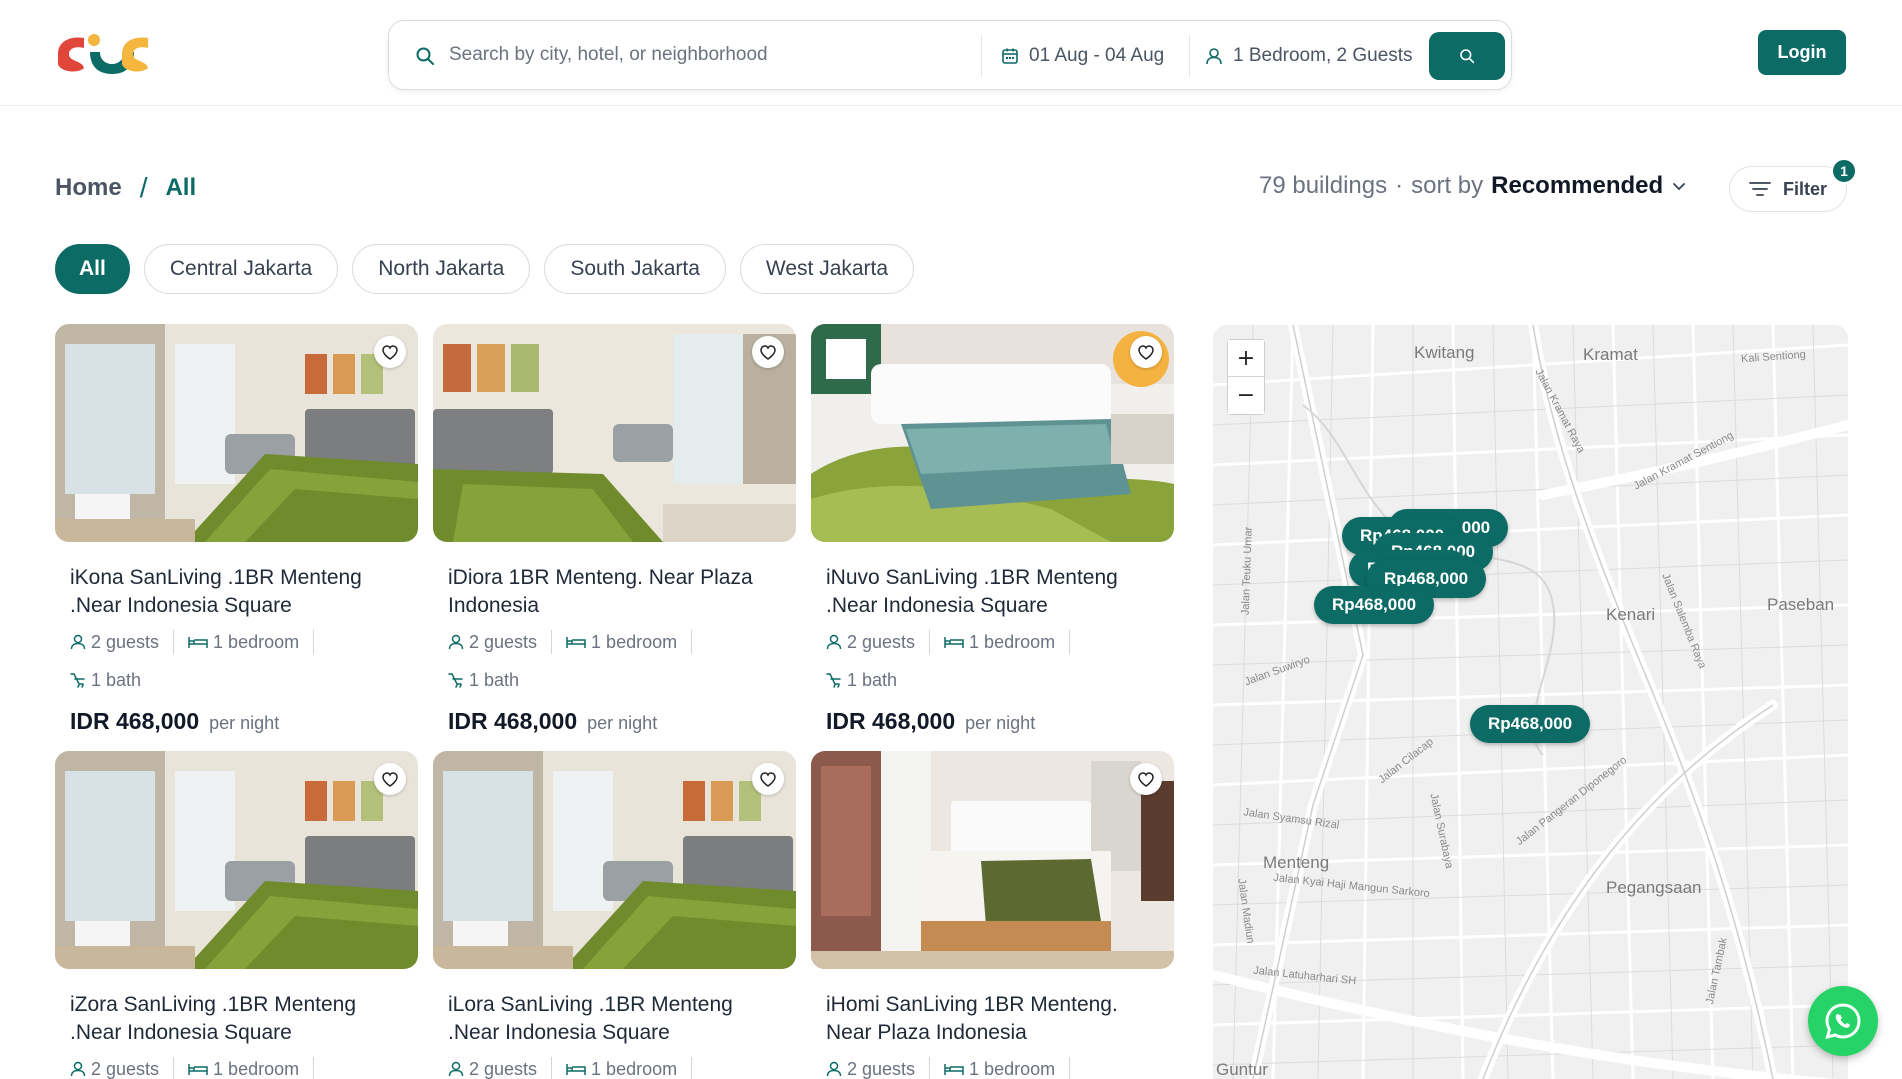  What do you see at coordinates (1801, 604) in the screenshot?
I see `map-label: Paseban` at bounding box center [1801, 604].